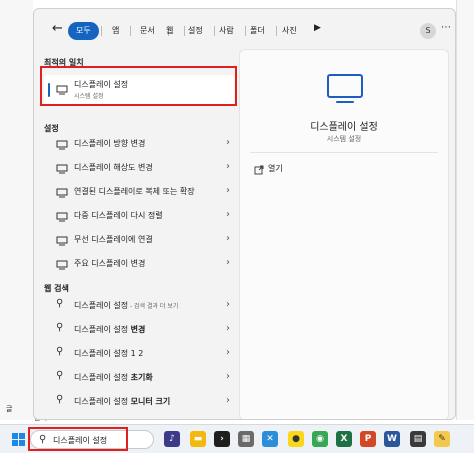 This screenshot has height=453, width=474. I want to click on kakaotalk-icon: ●, so click(296, 439).